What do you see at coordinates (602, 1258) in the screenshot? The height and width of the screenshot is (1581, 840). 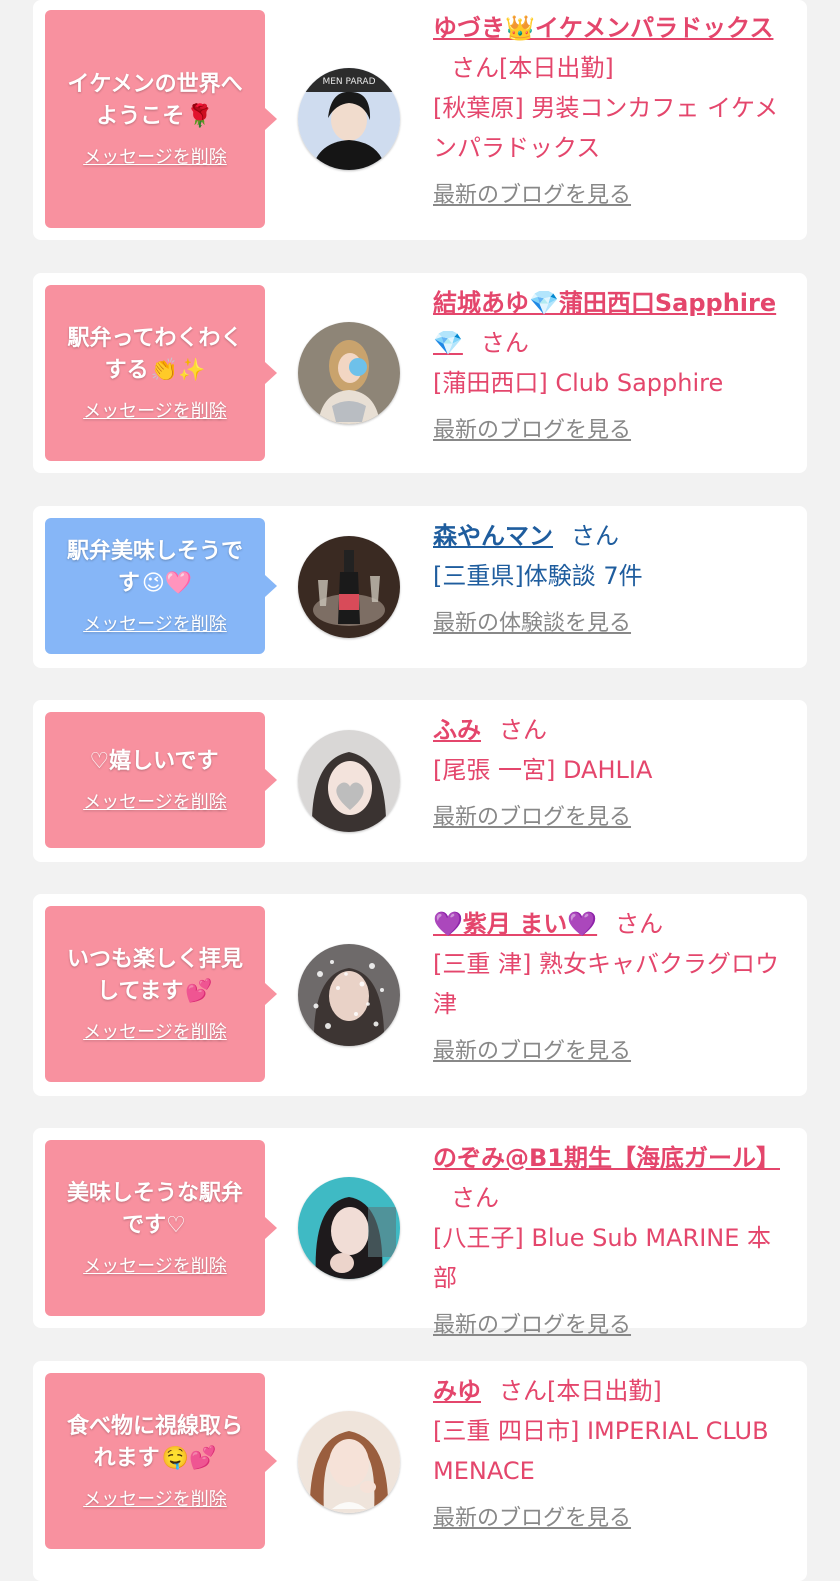 I see `shop-name: [八王子] Blue Sub MARINE 本部` at bounding box center [602, 1258].